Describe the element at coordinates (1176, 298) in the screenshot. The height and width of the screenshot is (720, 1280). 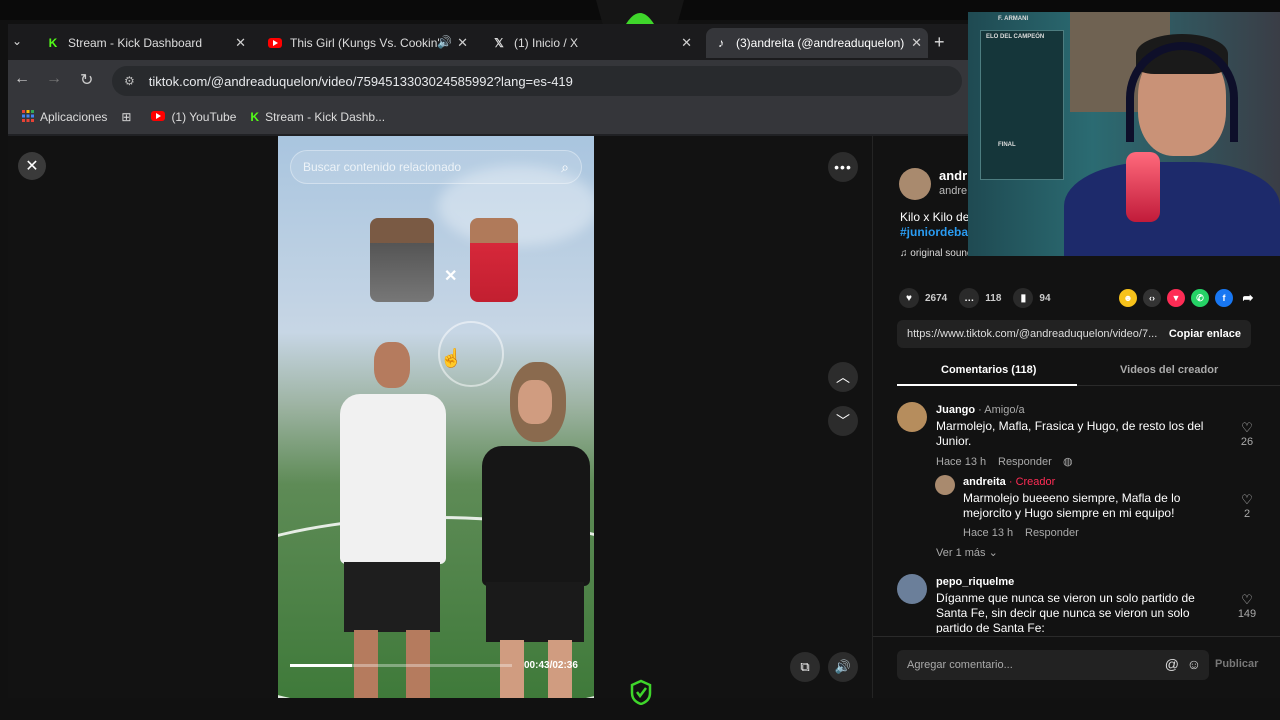
I see `share-send-icon: ▼` at that location.